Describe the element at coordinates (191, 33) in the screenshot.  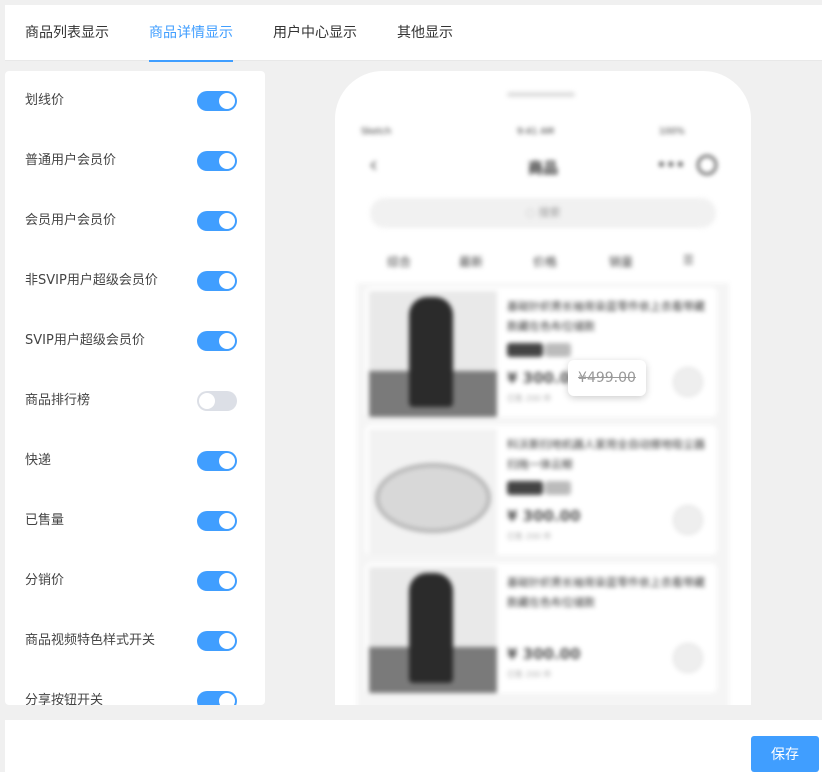
I see `tab-product-detail: 商品详情显示` at that location.